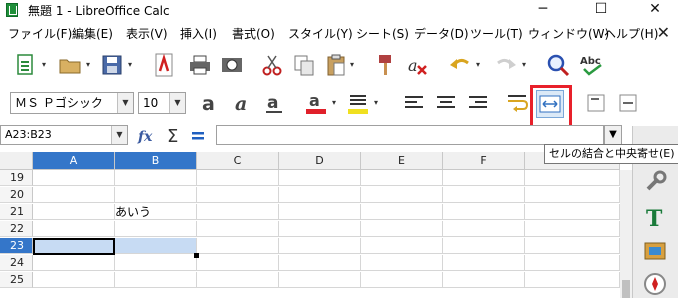 Image resolution: width=678 pixels, height=298 pixels. Describe the element at coordinates (238, 280) in the screenshot. I see `cell-c25` at that location.